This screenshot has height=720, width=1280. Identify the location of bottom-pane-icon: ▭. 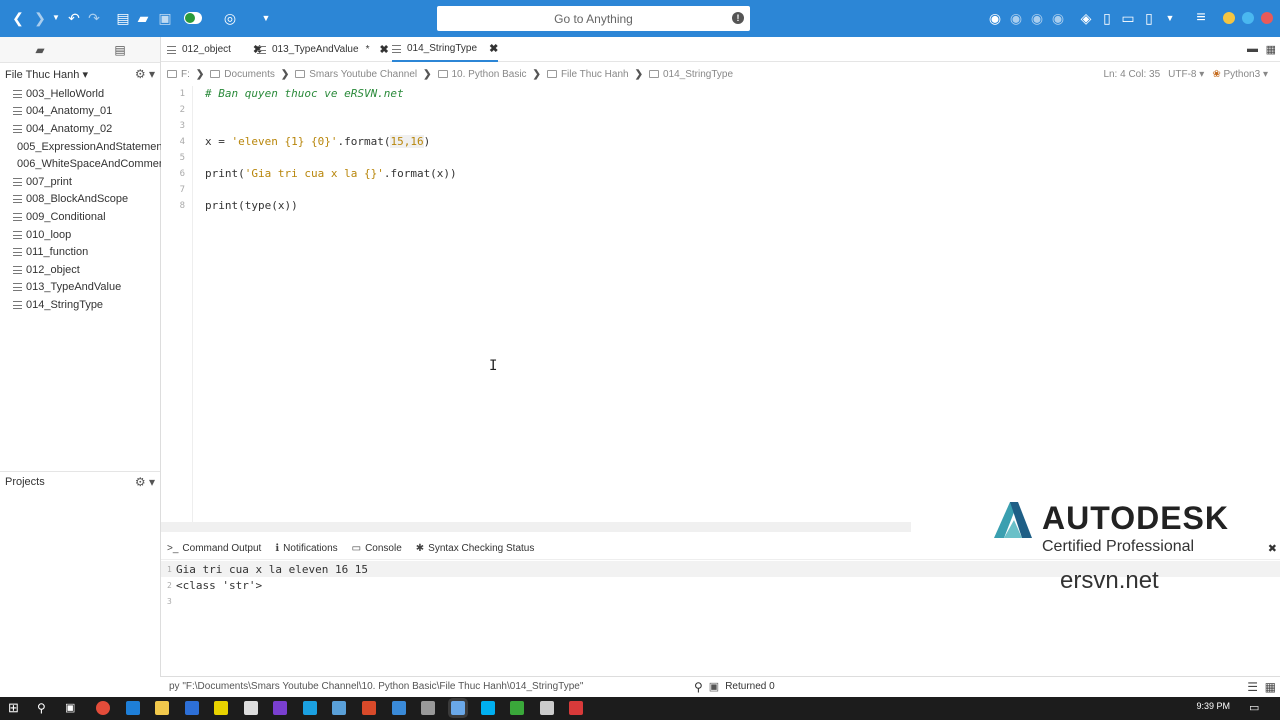
(1128, 18).